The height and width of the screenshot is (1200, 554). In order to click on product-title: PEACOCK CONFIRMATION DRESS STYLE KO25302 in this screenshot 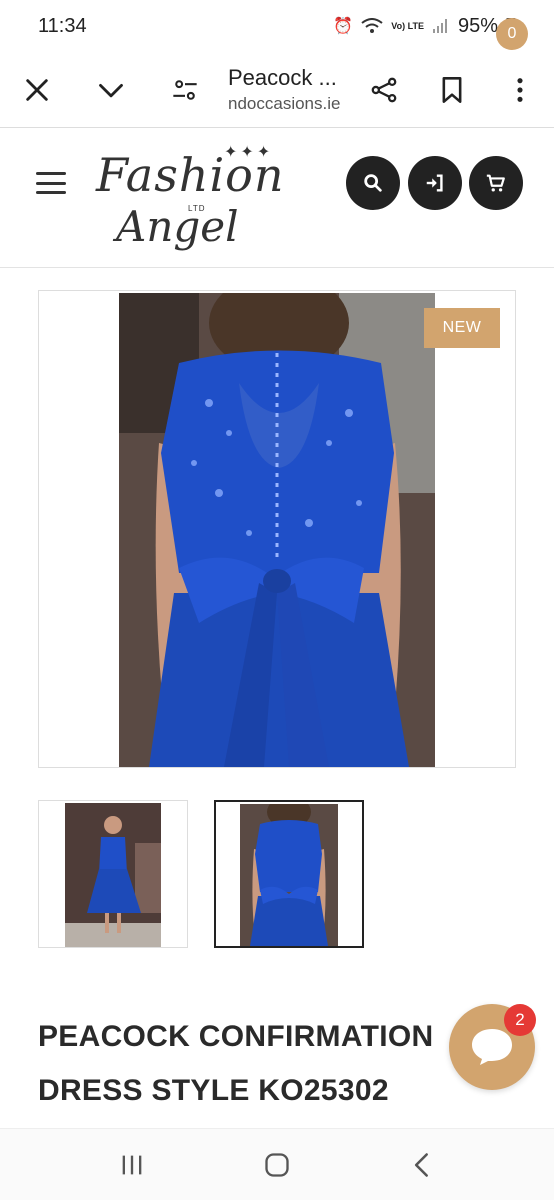, I will do `click(236, 1063)`.